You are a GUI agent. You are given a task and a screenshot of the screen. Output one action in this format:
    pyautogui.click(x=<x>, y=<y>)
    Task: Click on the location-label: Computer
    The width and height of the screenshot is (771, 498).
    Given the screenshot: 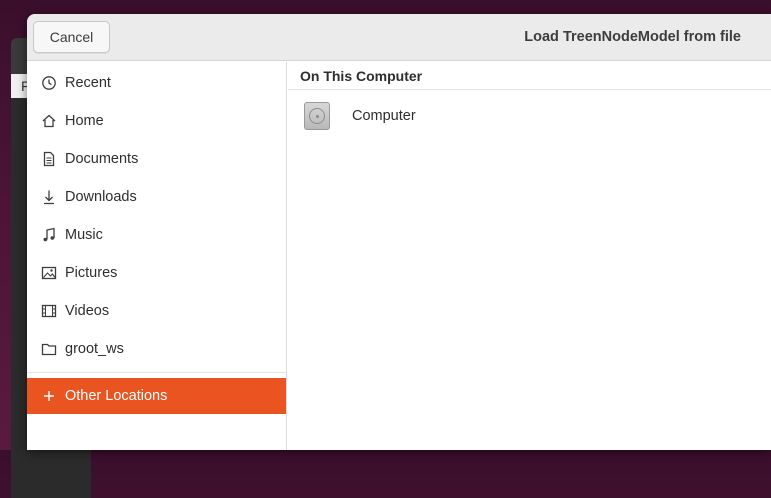 What is the action you would take?
    pyautogui.click(x=384, y=116)
    